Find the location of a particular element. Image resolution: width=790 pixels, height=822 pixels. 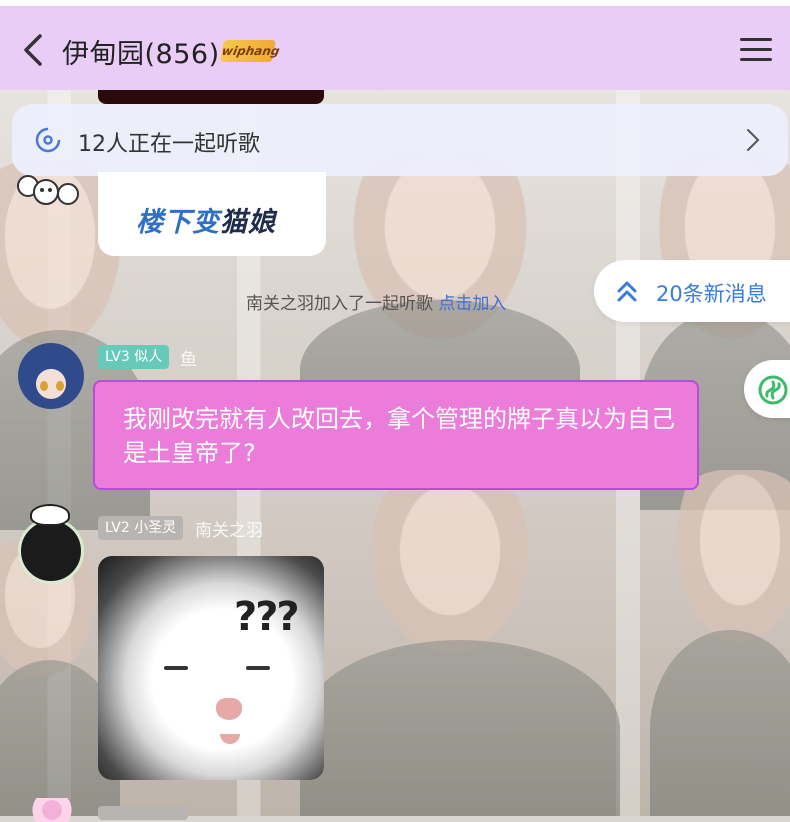

chevron-right-icon is located at coordinates (753, 140).